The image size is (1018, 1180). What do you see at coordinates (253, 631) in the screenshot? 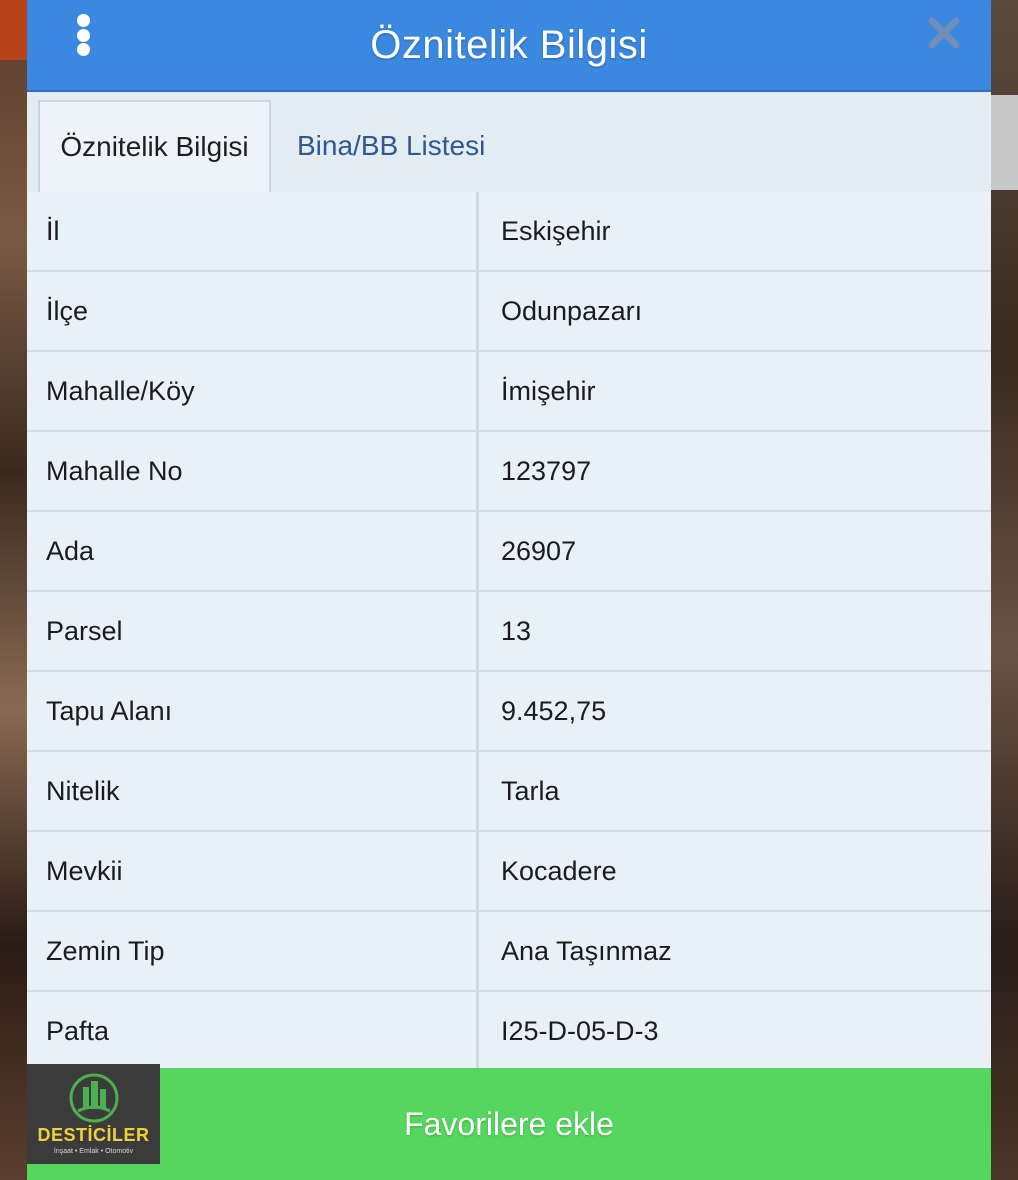
I see `attribute-key: Parsel` at bounding box center [253, 631].